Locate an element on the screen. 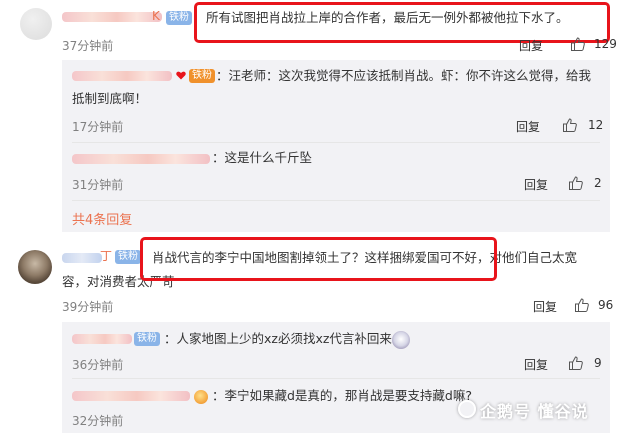  reply-text: ：汪老师：这次我觉得不应该抵制肖战。虾：你不许这么觉得，给我 is located at coordinates (404, 75).